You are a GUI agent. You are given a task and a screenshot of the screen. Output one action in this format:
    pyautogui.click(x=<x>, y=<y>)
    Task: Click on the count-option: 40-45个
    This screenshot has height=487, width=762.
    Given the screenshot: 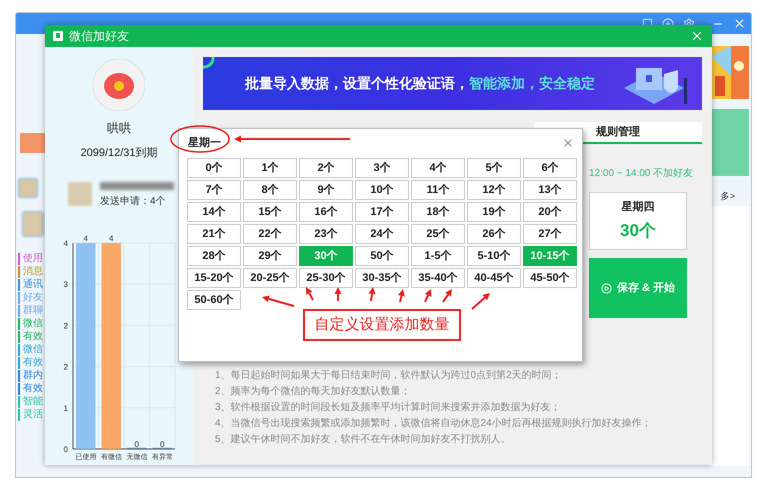 What is the action you would take?
    pyautogui.click(x=494, y=278)
    